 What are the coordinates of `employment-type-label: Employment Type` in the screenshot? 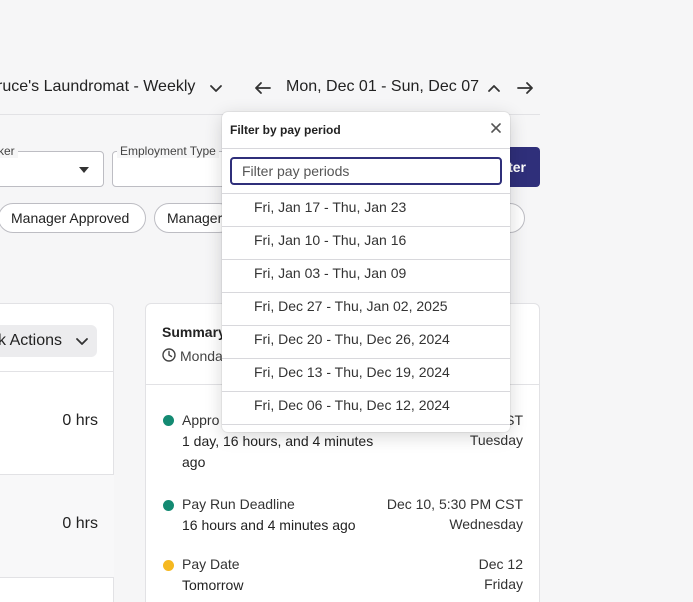 It's located at (168, 151).